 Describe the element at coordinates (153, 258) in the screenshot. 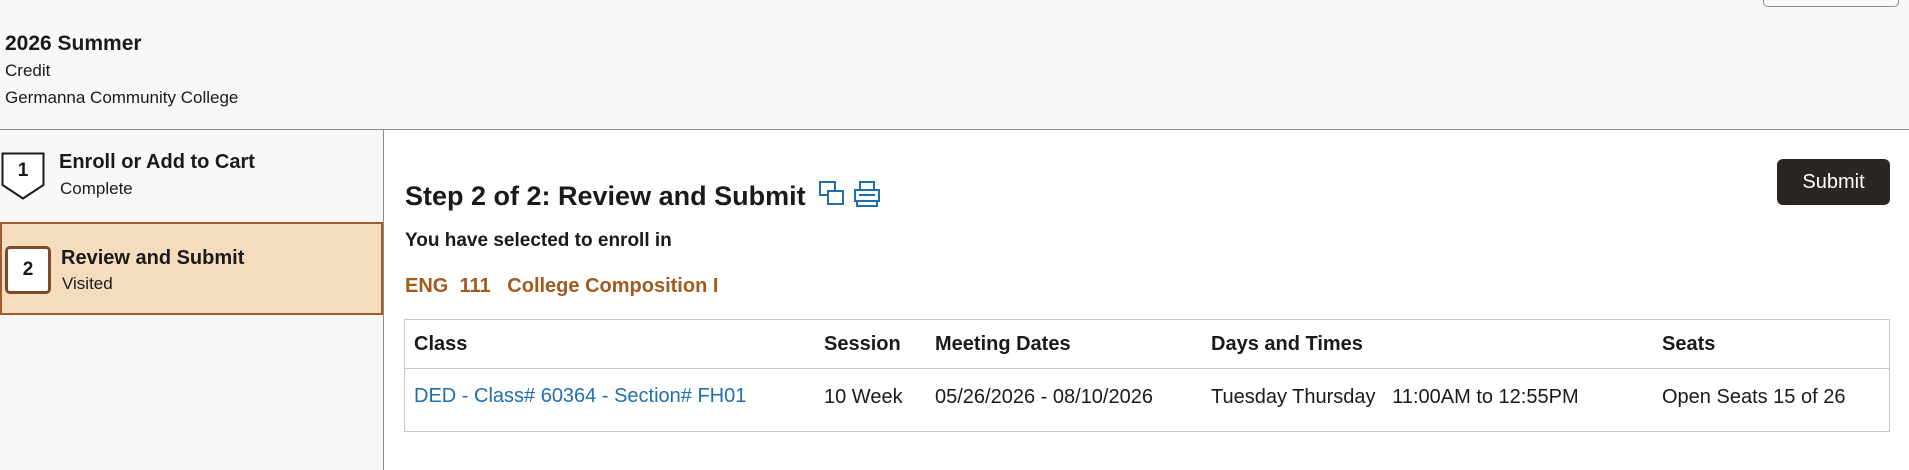

I see `step-title: Review and Submit` at that location.